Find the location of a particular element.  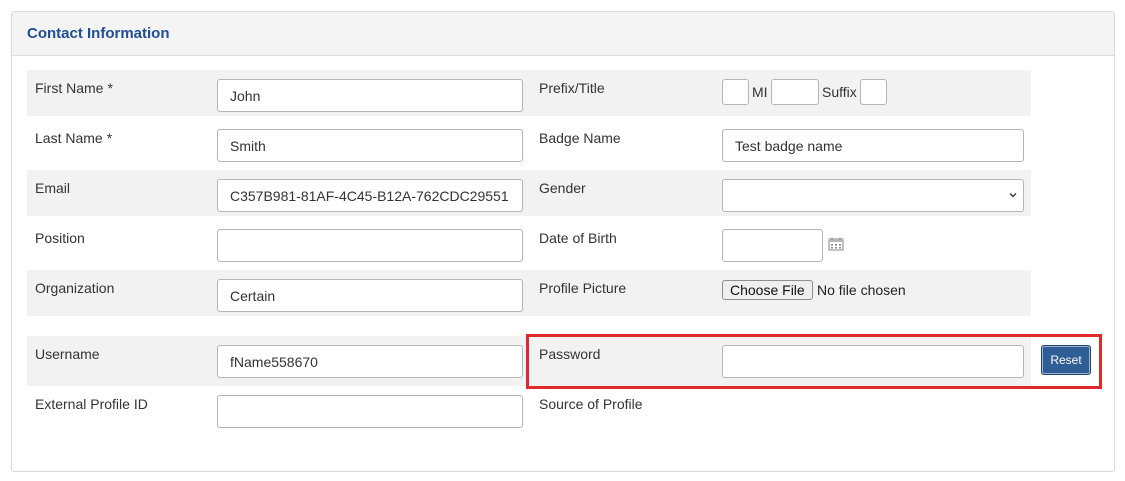

badge-name-input is located at coordinates (873, 145).